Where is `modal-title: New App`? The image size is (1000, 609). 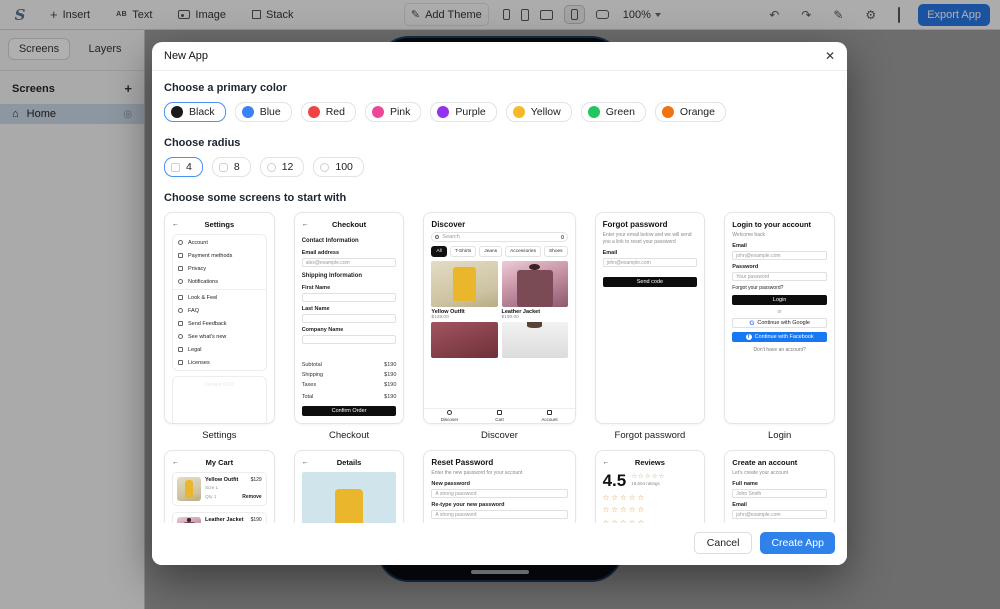 modal-title: New App is located at coordinates (186, 56).